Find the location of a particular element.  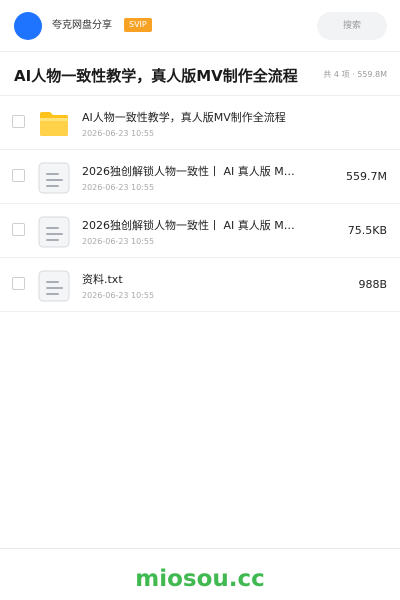

footer-bar: miosou.cc is located at coordinates (200, 574).